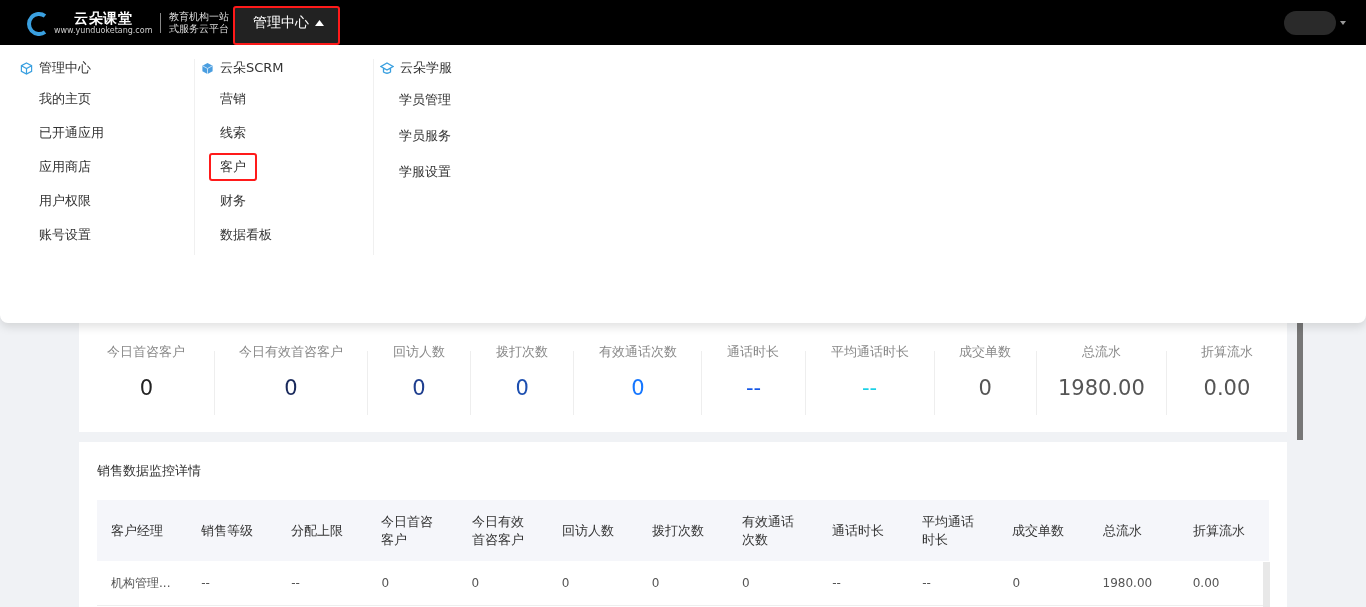 This screenshot has width=1366, height=607. Describe the element at coordinates (71, 133) in the screenshot. I see `menu-item: 已开通应用` at that location.